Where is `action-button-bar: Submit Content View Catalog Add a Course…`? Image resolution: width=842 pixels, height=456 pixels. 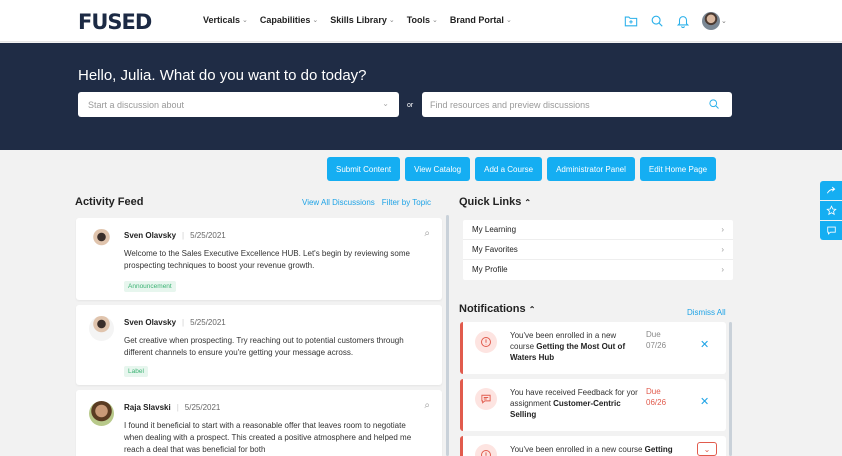
action-button-bar: Submit Content View Catalog Add a Course… is located at coordinates (522, 169).